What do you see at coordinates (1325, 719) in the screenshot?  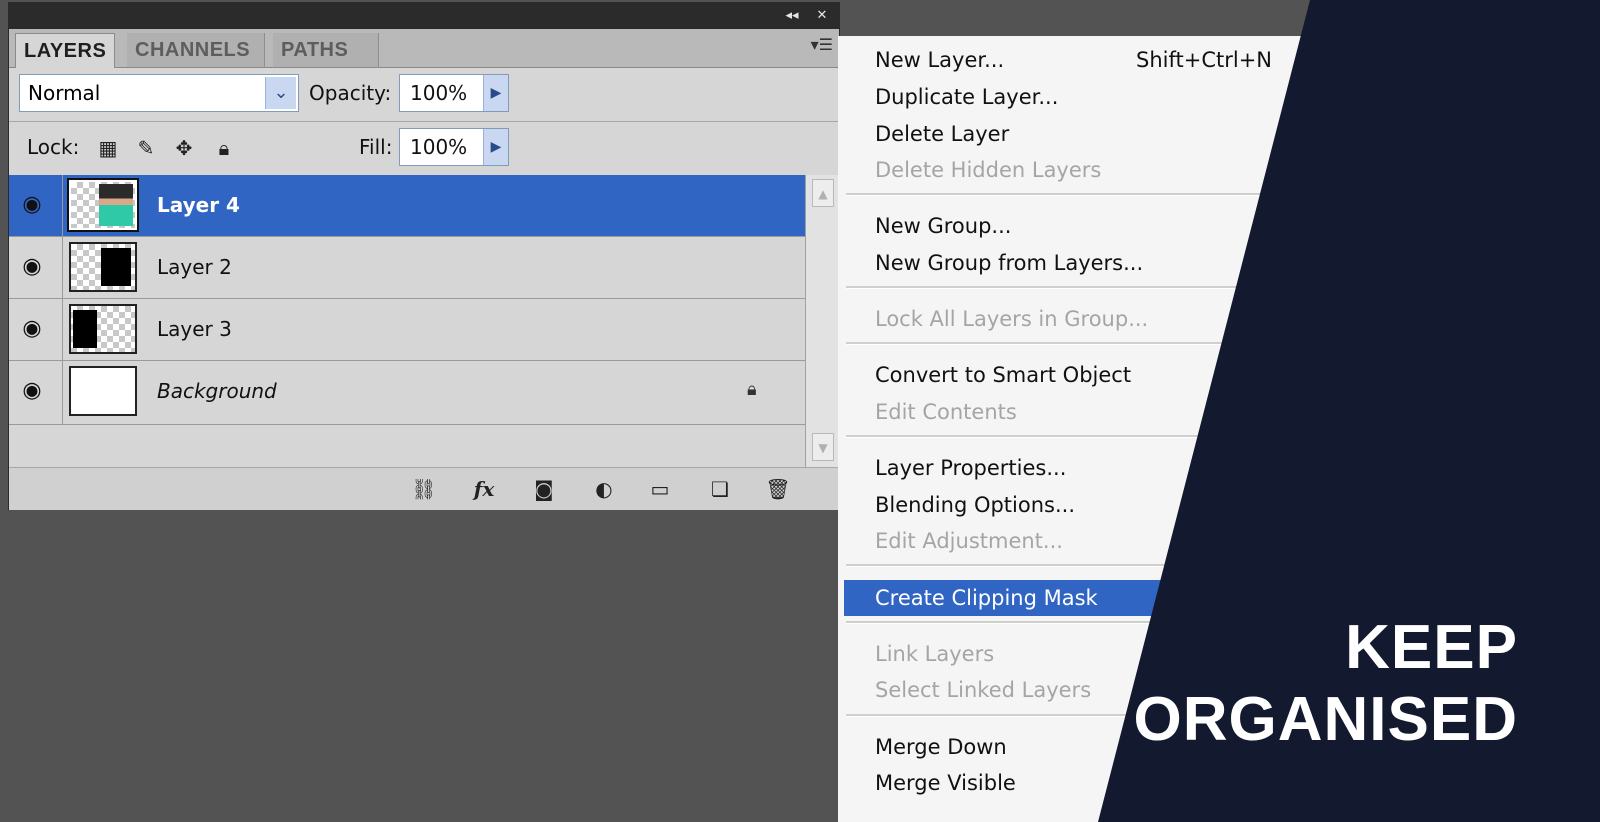 I see `headline-line-2: ORGANISED` at bounding box center [1325, 719].